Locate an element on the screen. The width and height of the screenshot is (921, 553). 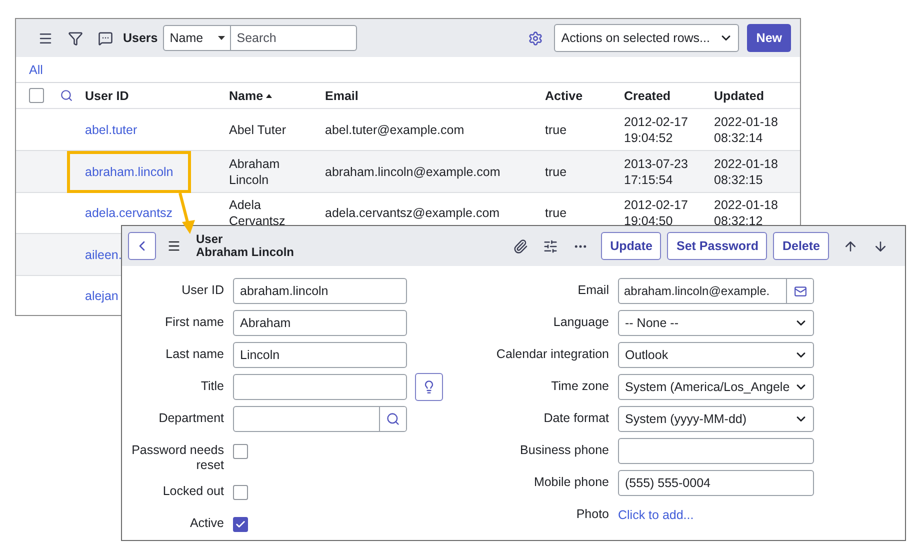
table-cell-text: Abel Tuter is located at coordinates (258, 130).